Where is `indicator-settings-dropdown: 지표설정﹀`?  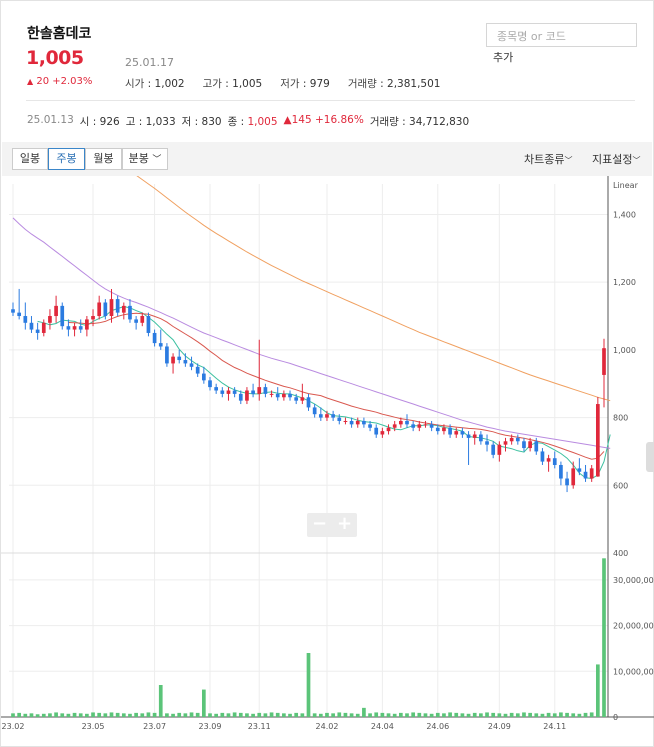
indicator-settings-dropdown: 지표설정﹀ is located at coordinates (616, 159).